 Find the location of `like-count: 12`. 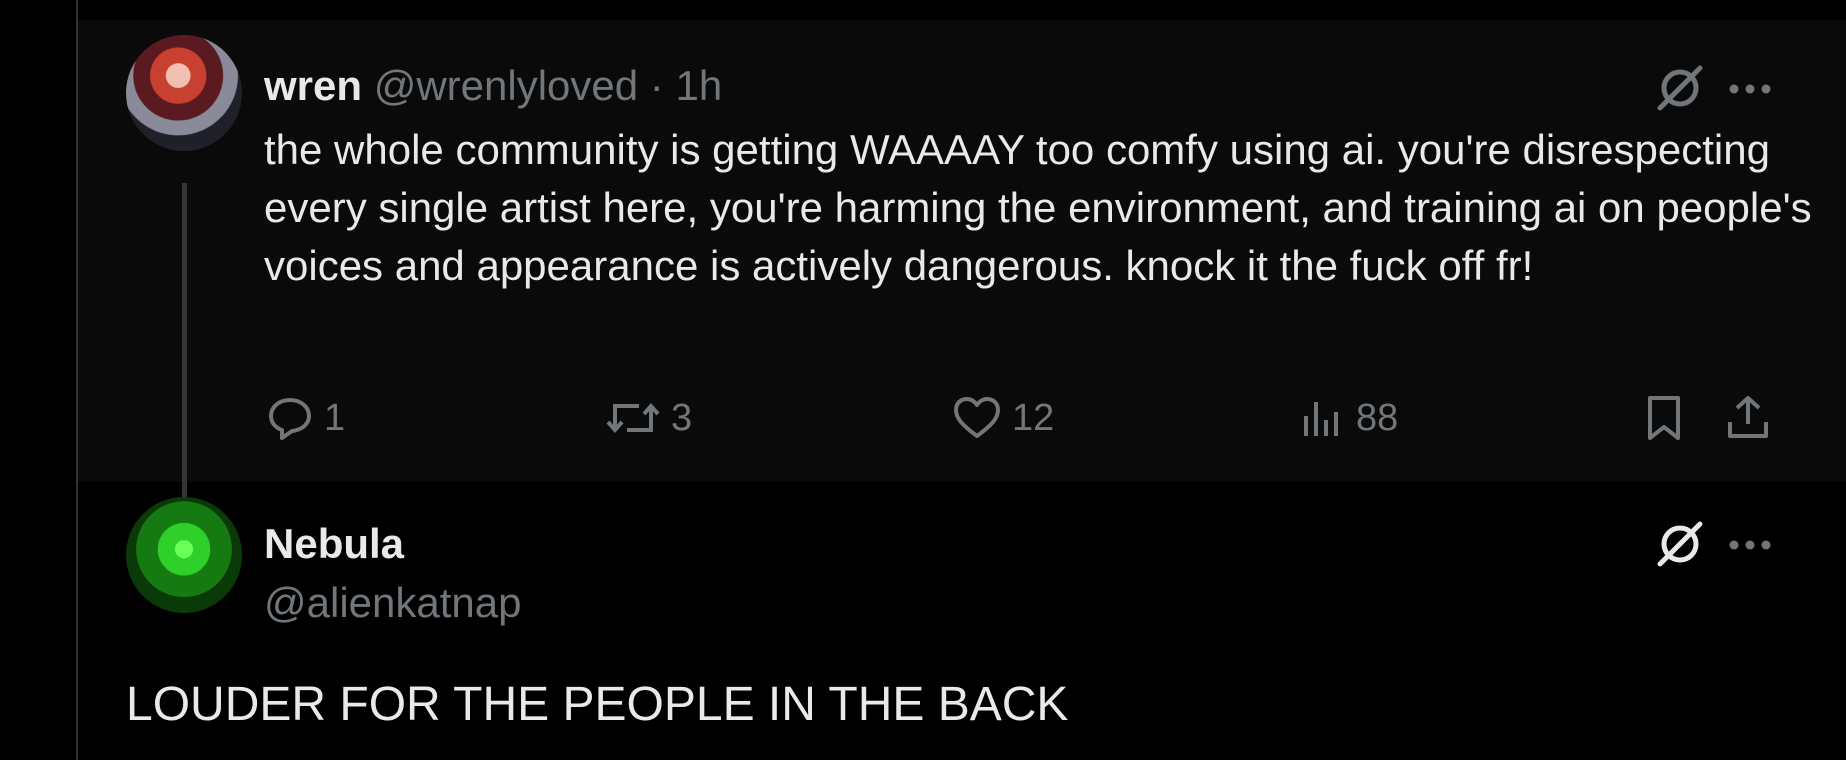

like-count: 12 is located at coordinates (1033, 417).